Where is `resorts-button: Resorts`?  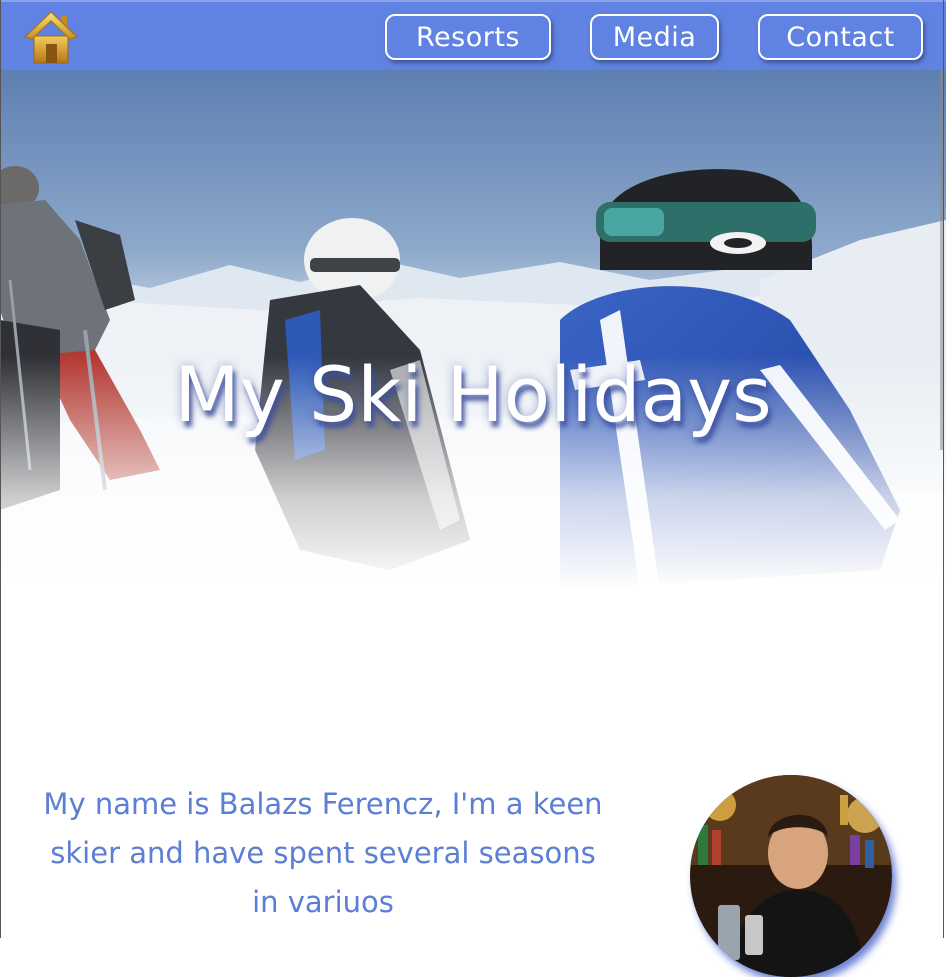
resorts-button: Resorts is located at coordinates (468, 37).